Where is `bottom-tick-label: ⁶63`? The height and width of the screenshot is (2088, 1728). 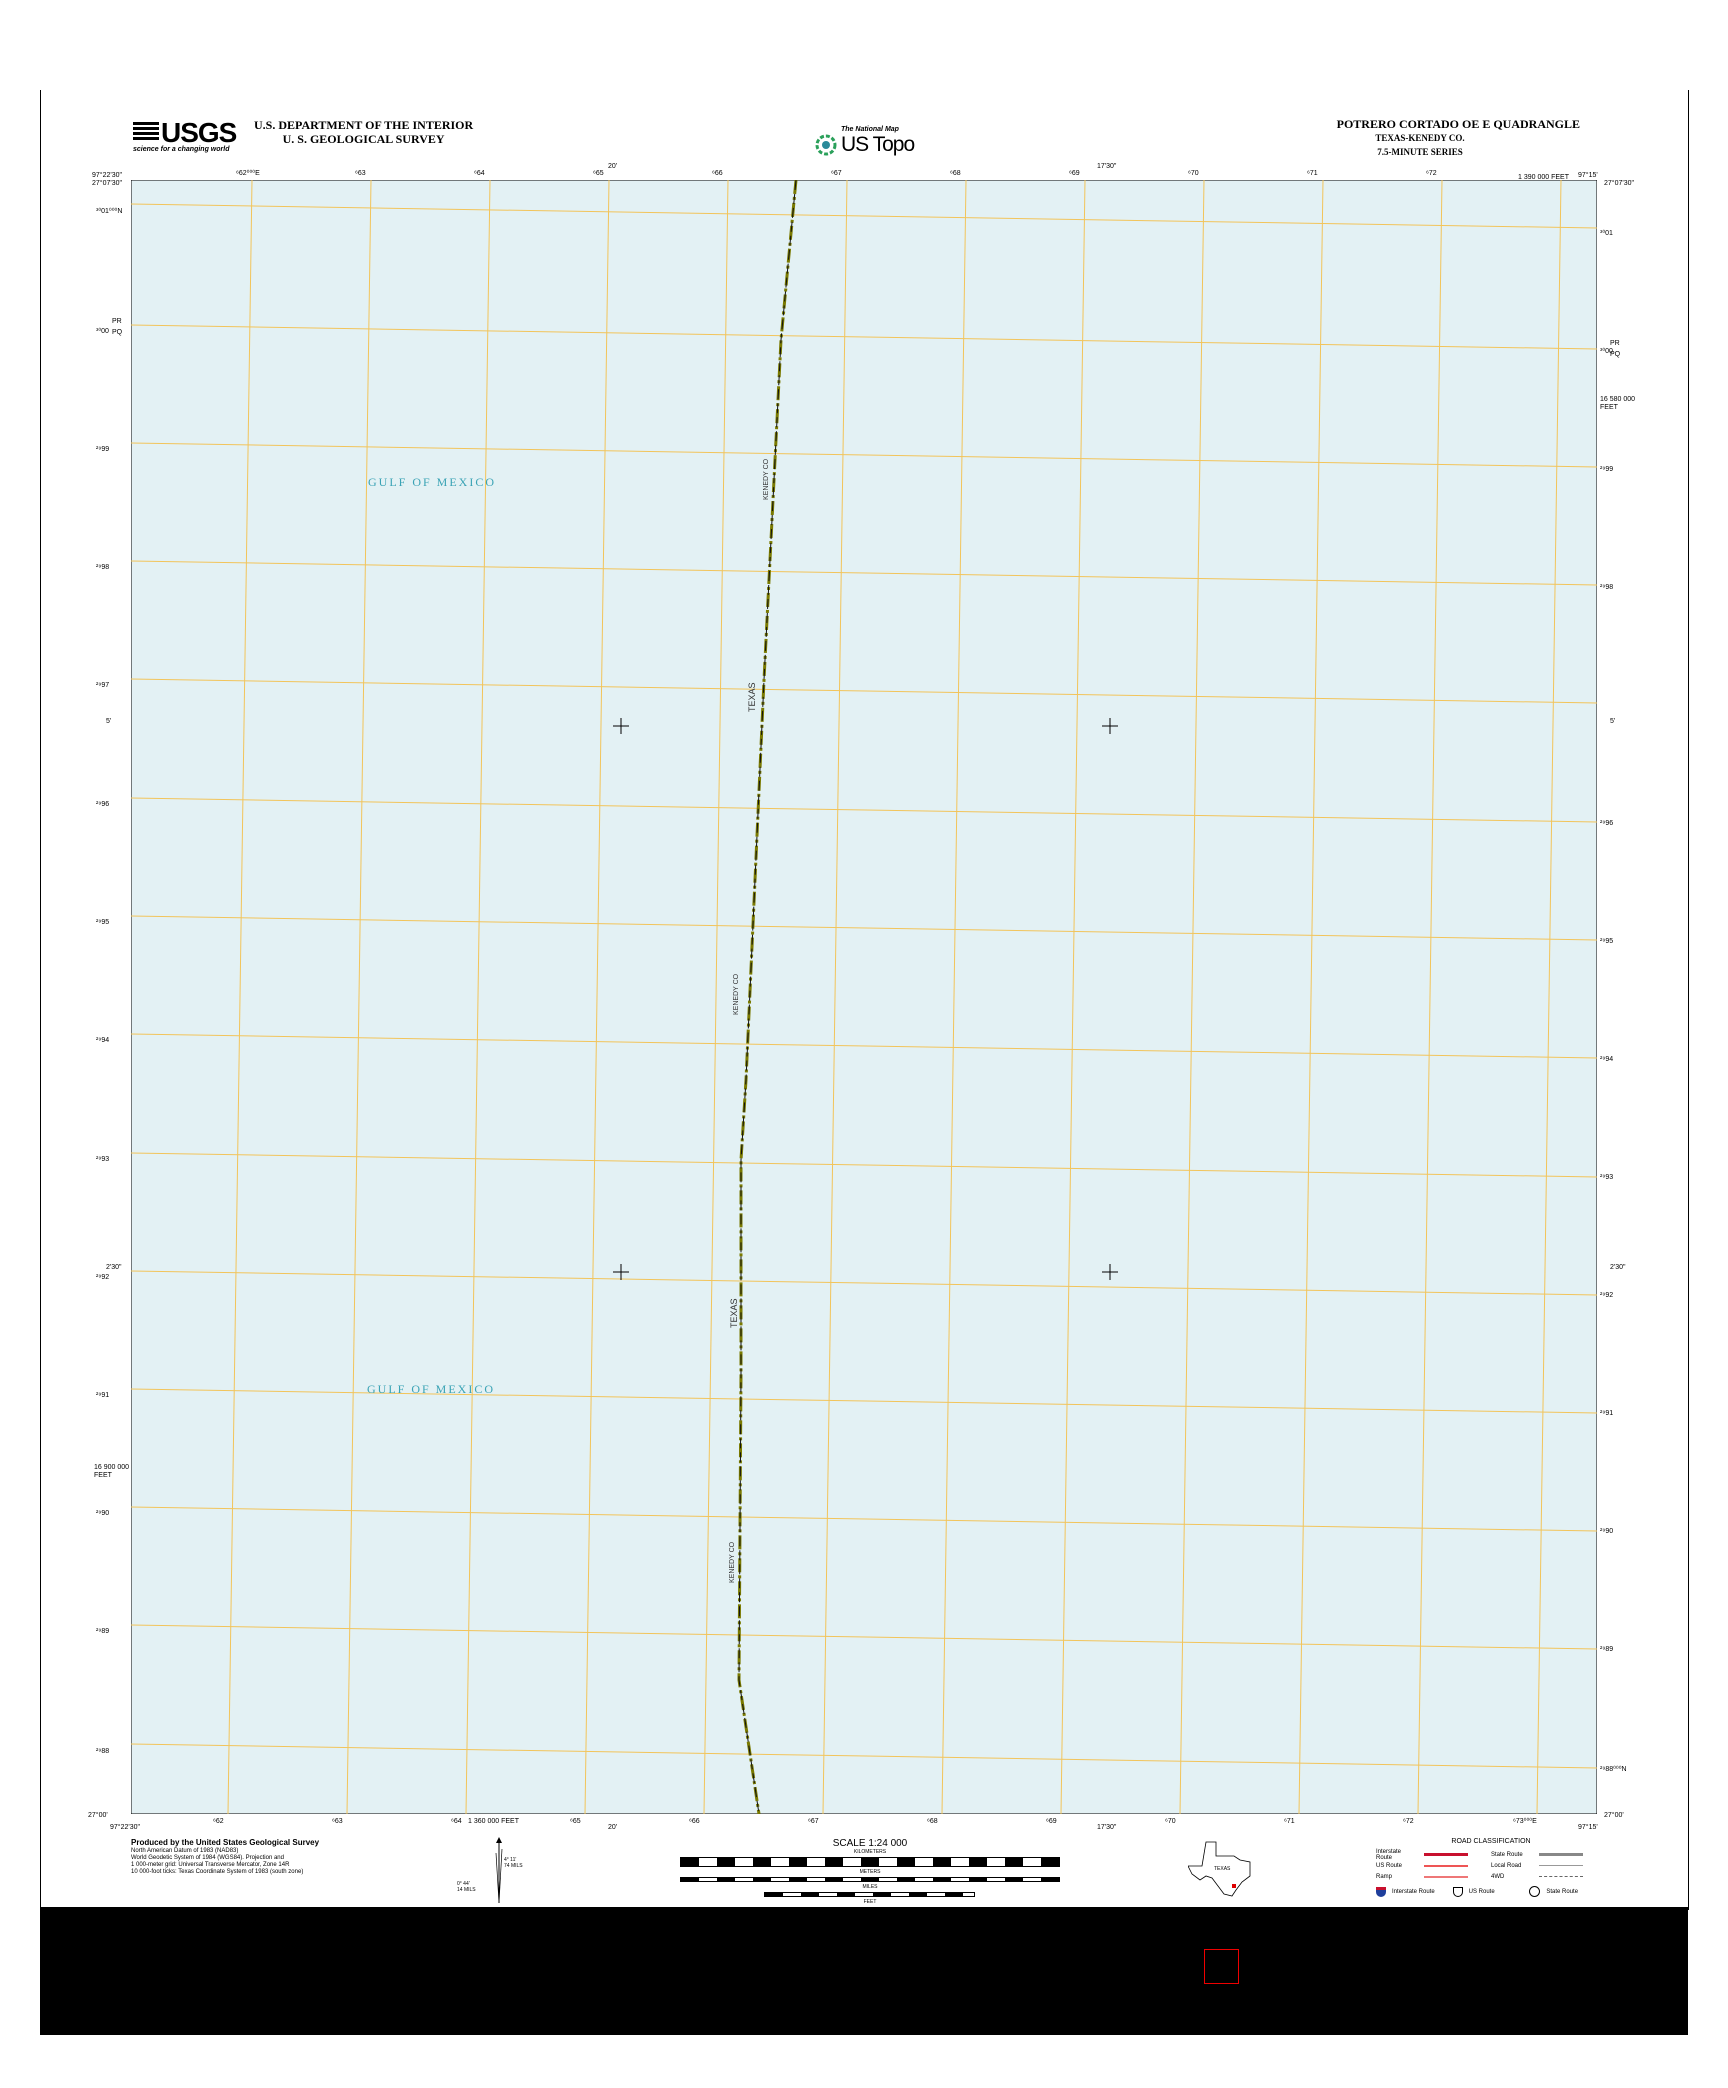 bottom-tick-label: ⁶63 is located at coordinates (337, 1821).